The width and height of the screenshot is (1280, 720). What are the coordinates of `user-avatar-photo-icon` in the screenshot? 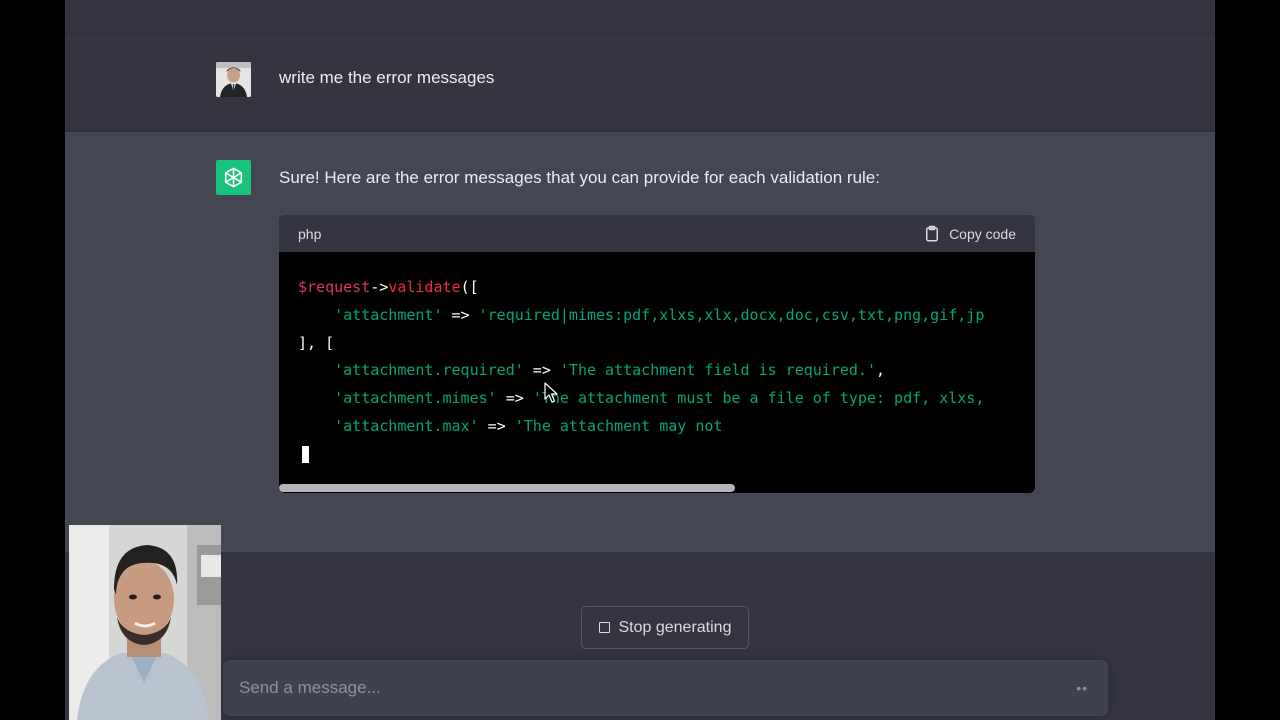 It's located at (233, 79).